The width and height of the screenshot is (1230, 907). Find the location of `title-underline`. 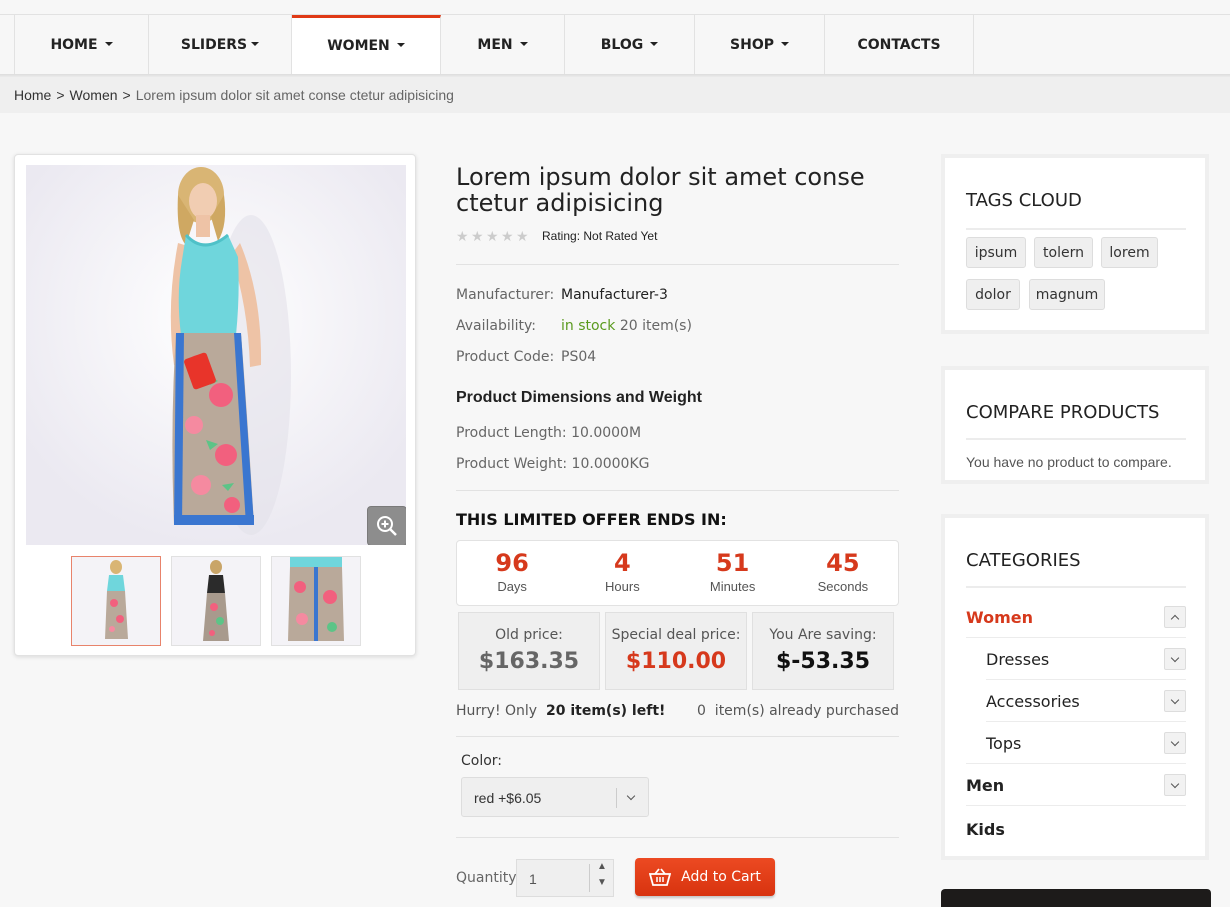

title-underline is located at coordinates (1076, 439).